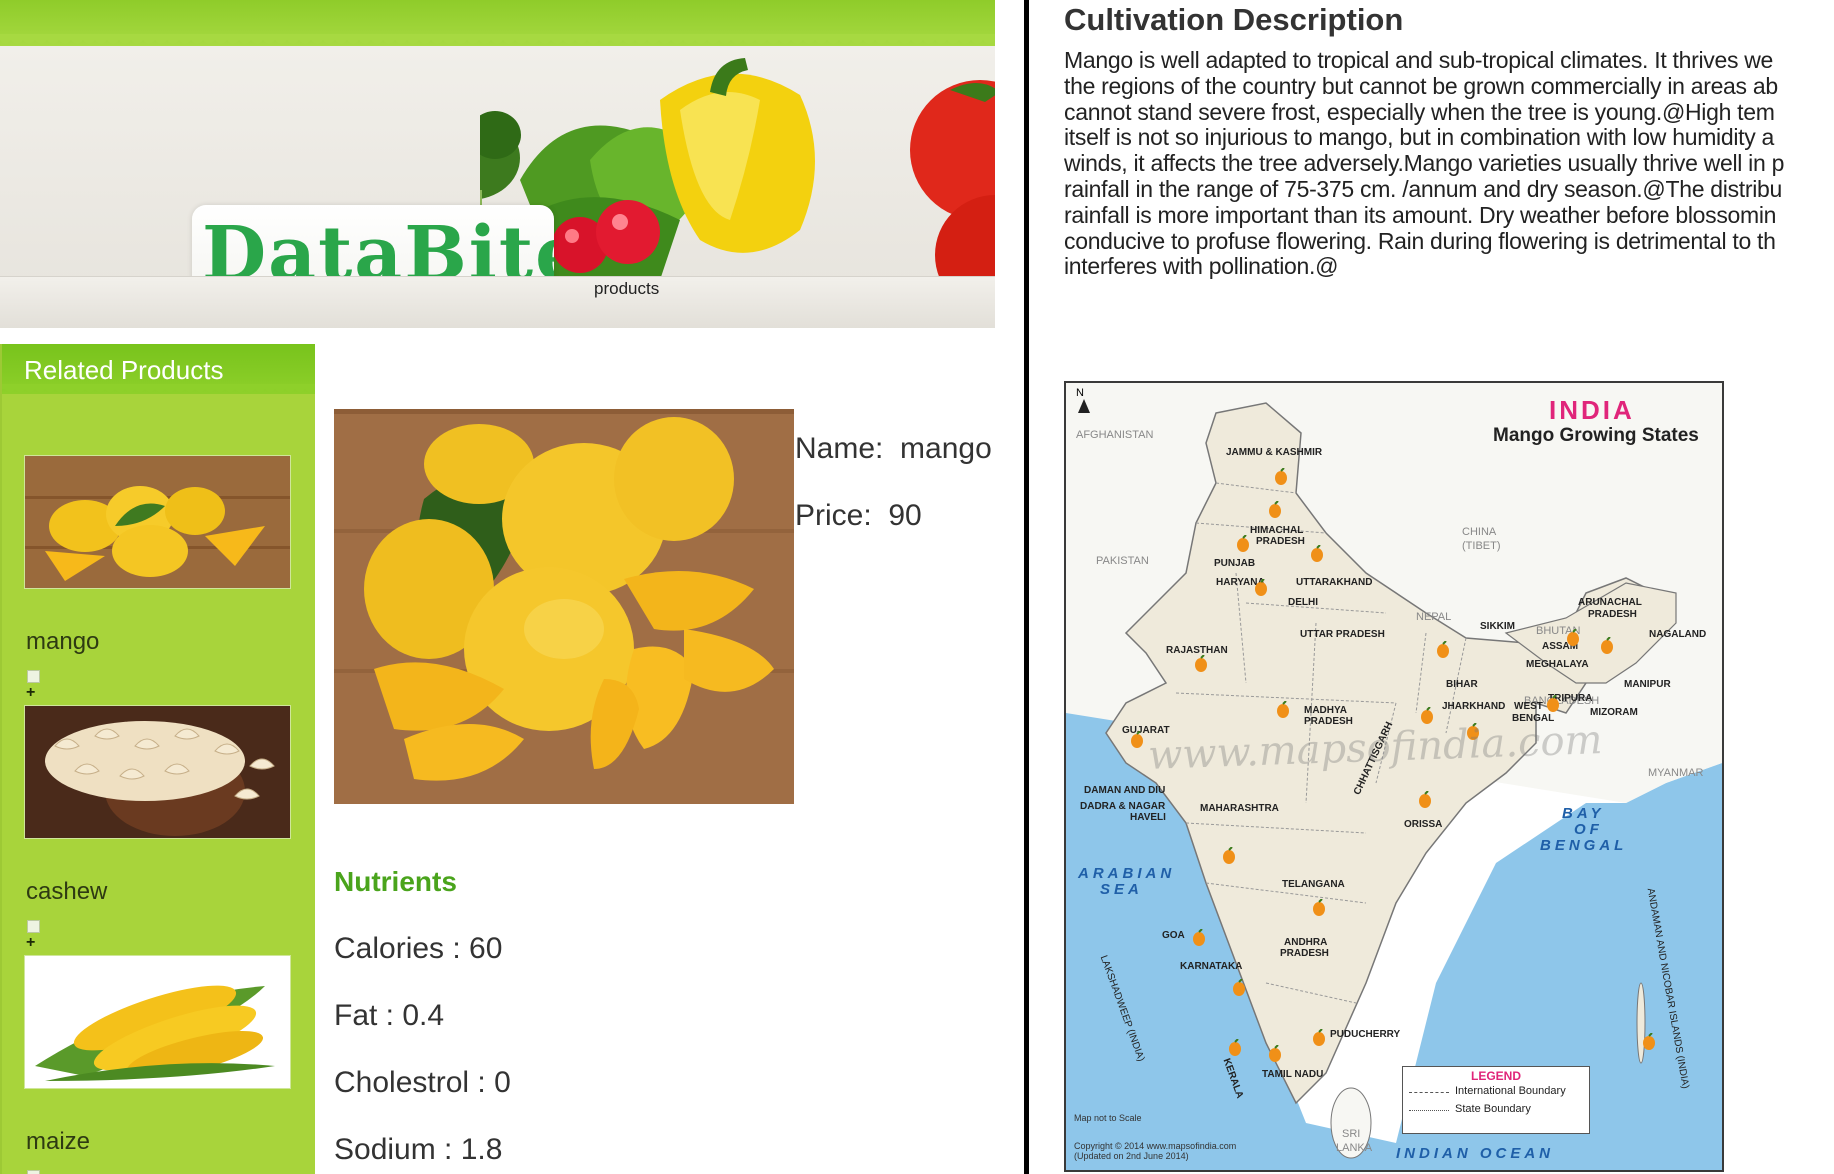  I want to click on related-product-checkbox-cashew, so click(33, 926).